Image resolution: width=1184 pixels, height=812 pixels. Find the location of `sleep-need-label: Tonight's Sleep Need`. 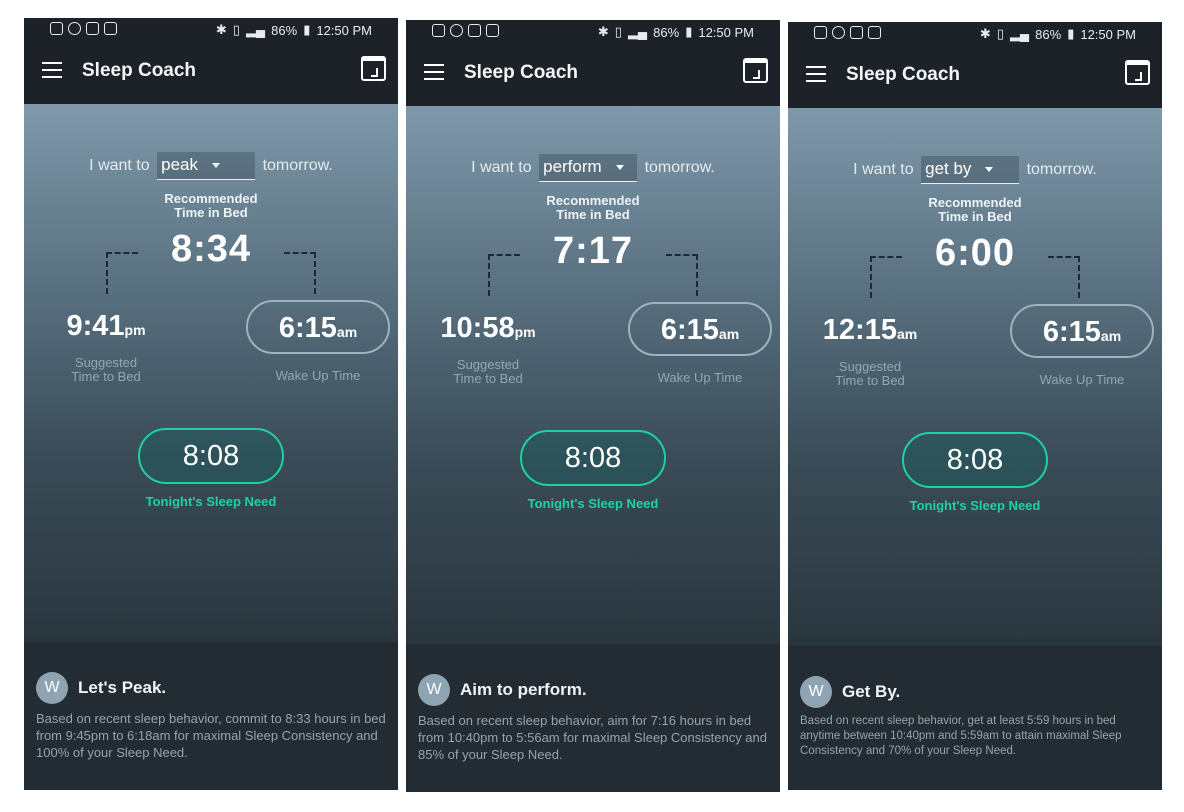

sleep-need-label: Tonight's Sleep Need is located at coordinates (975, 505).